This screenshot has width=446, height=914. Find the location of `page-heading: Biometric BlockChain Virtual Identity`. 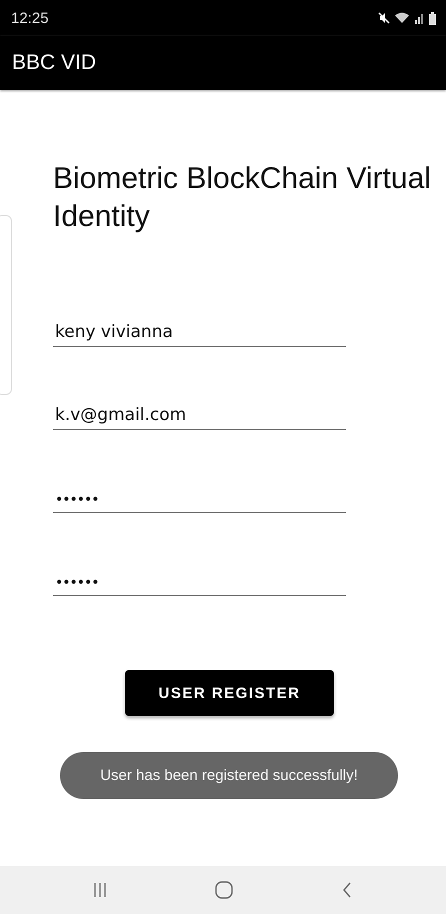

page-heading: Biometric BlockChain Virtual Identity is located at coordinates (242, 198).